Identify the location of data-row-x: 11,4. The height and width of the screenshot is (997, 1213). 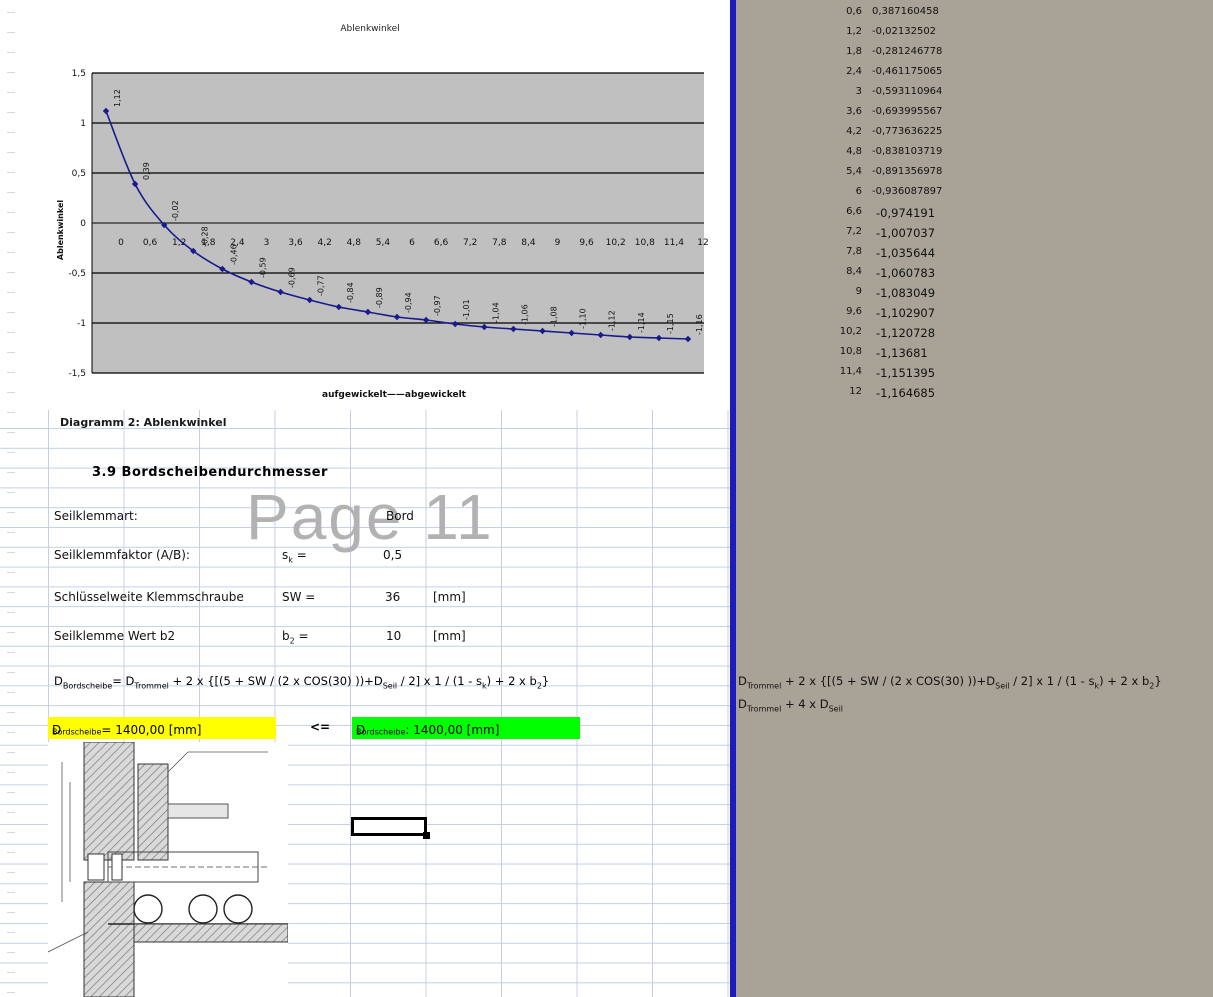
(850, 371).